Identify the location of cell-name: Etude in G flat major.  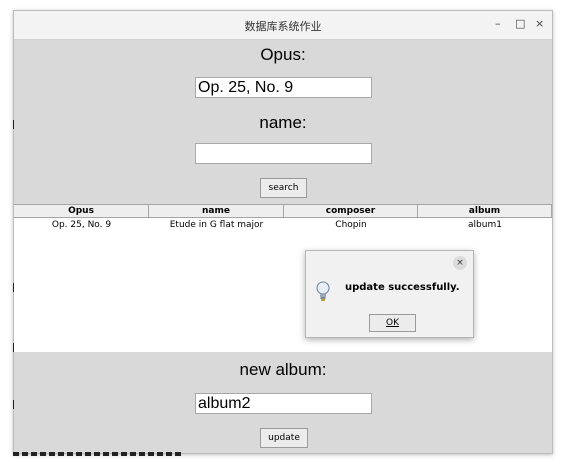
(216, 225).